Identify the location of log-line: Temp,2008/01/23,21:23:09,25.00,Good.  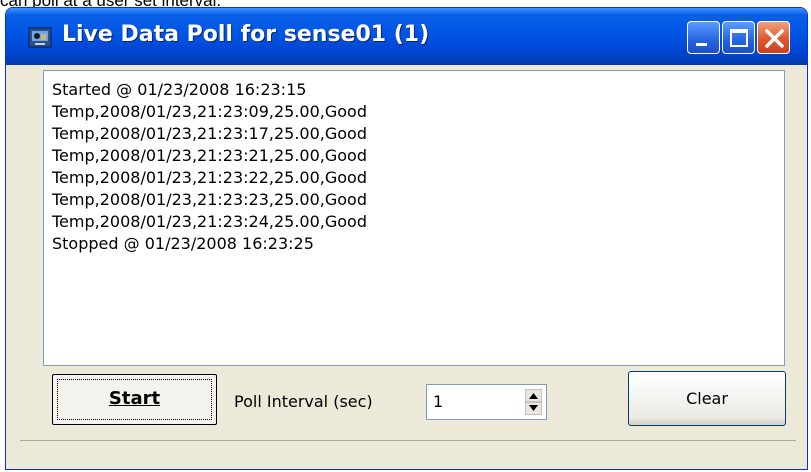
(209, 111).